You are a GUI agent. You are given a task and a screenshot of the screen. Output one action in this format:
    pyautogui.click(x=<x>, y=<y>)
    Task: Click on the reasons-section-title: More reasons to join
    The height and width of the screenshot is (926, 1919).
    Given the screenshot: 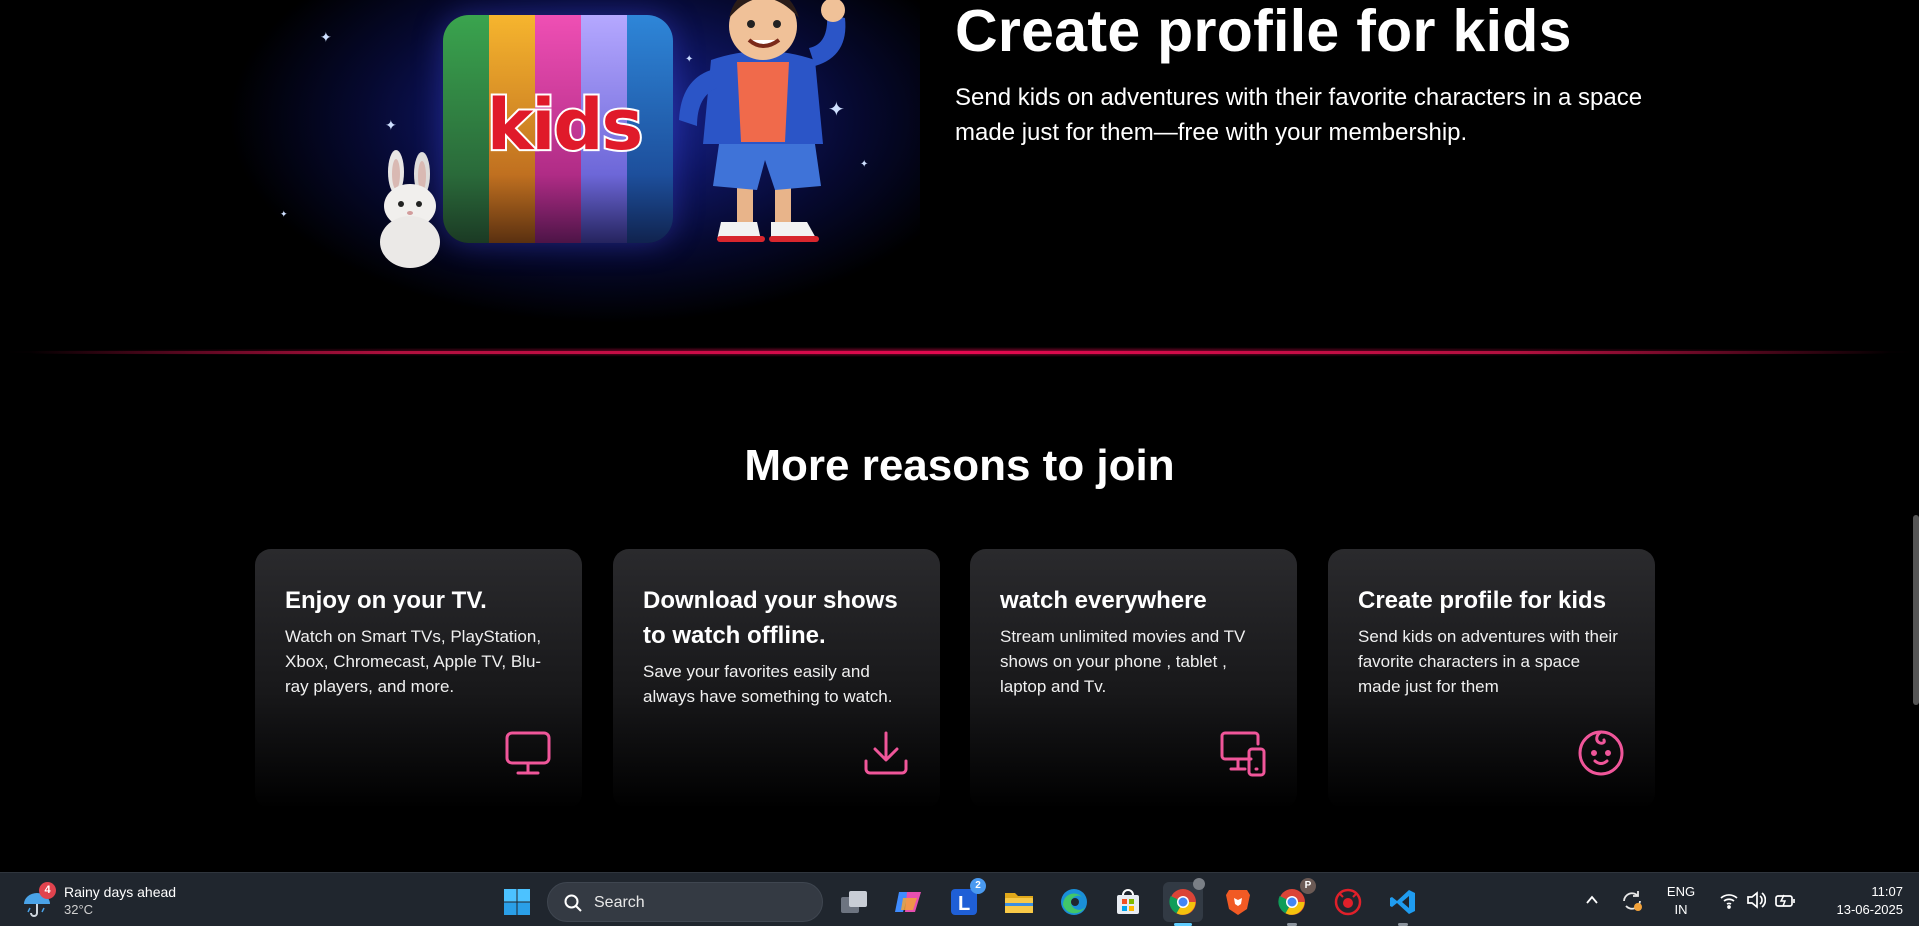 What is the action you would take?
    pyautogui.click(x=959, y=465)
    